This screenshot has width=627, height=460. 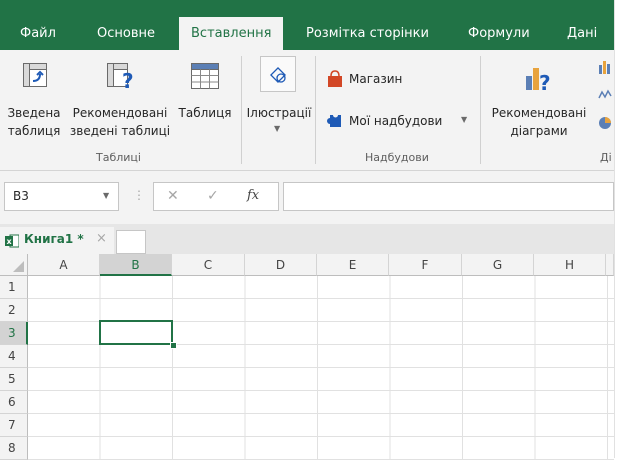 I want to click on row-header-4: 4, so click(x=14, y=356).